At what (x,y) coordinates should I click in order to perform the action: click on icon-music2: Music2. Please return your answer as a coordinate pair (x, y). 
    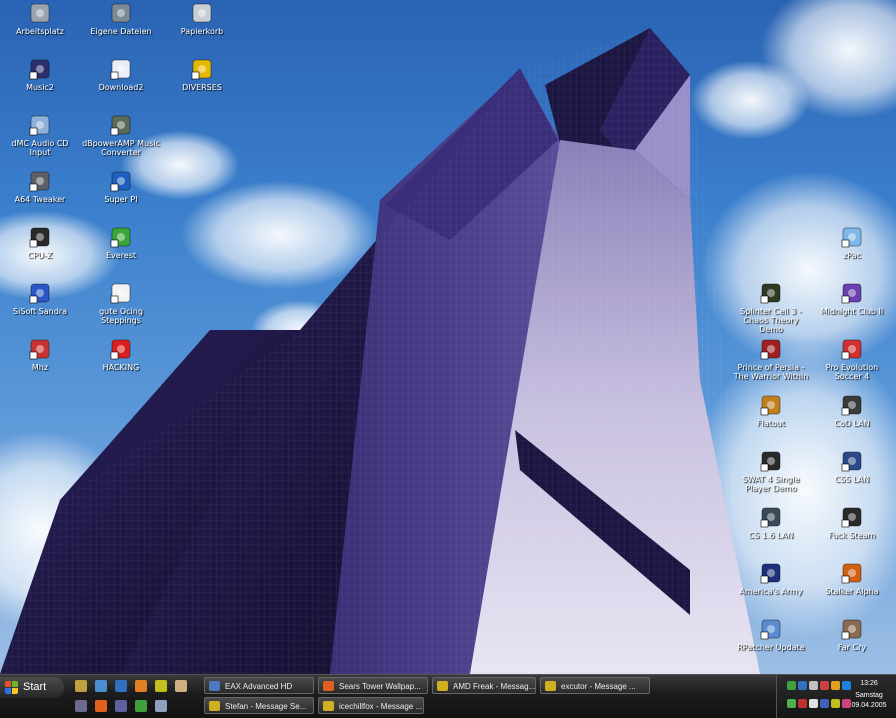
    Looking at the image, I should click on (40, 75).